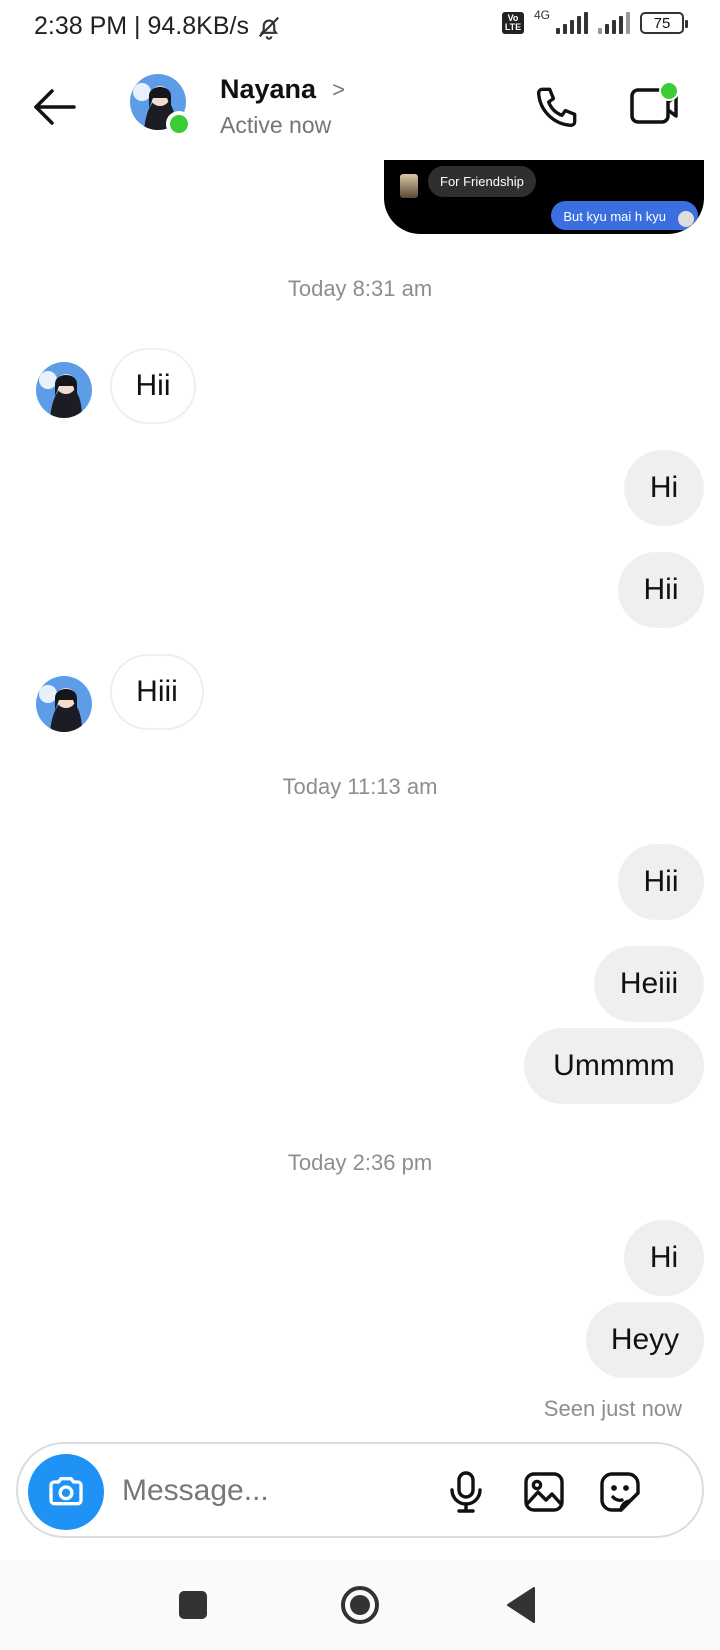 This screenshot has width=720, height=1650. What do you see at coordinates (594, 21) in the screenshot?
I see `status-right: Vo LTE 4G 75` at bounding box center [594, 21].